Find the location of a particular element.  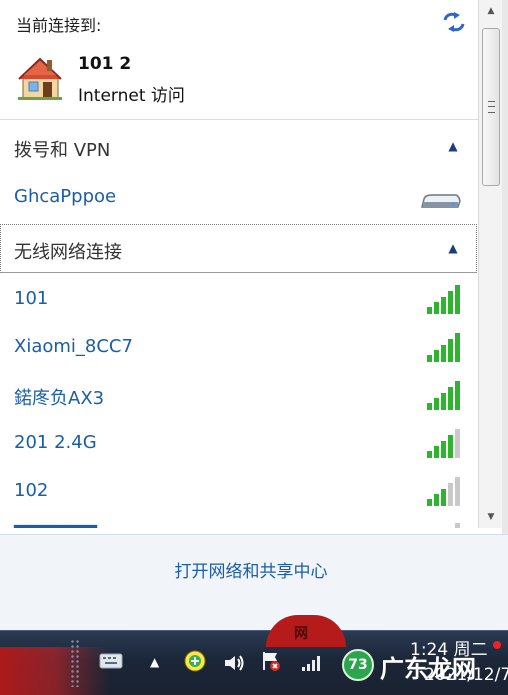

speaker-icon is located at coordinates (234, 663).